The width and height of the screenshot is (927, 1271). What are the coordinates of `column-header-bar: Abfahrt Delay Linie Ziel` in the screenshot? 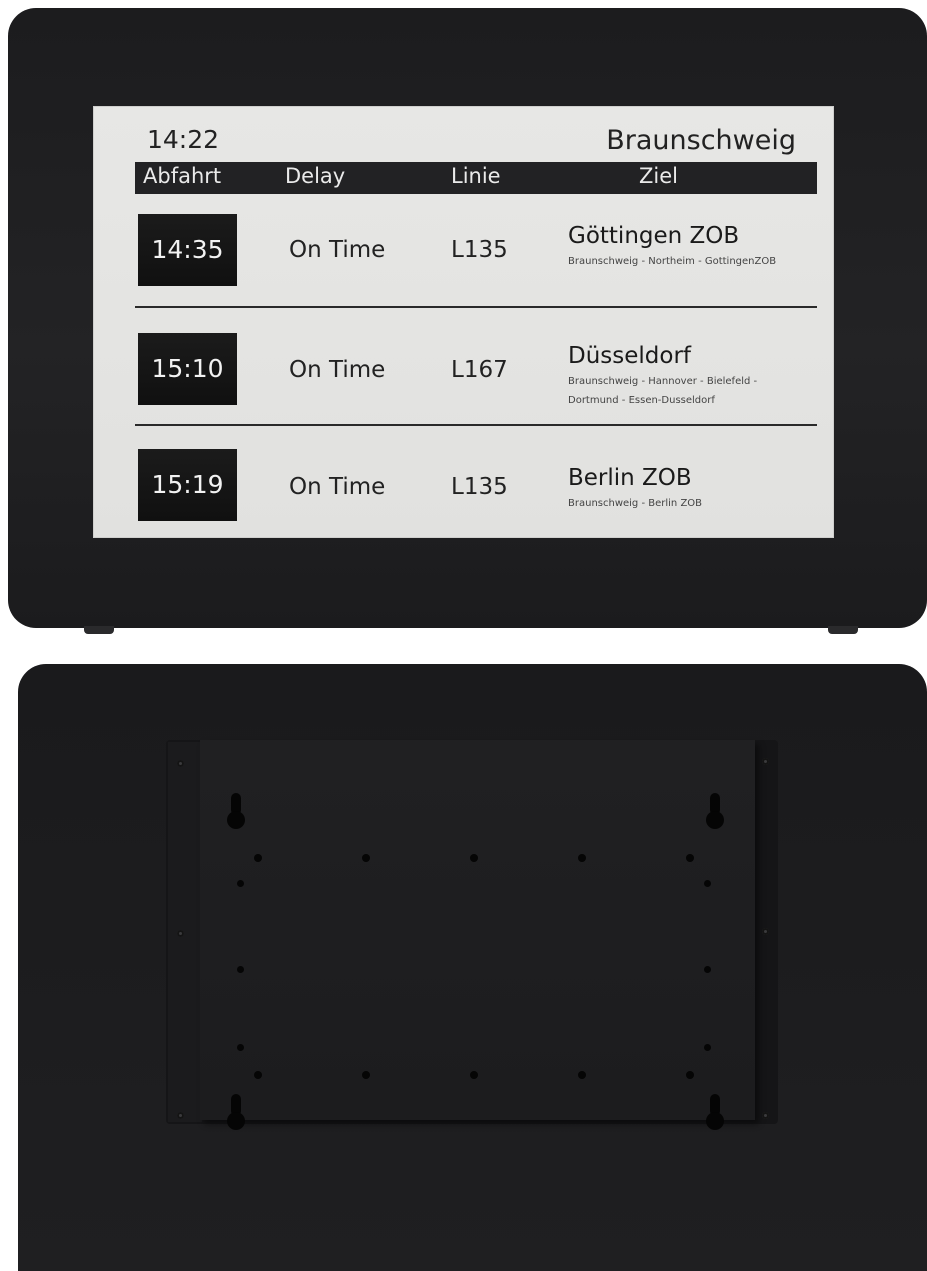 It's located at (476, 178).